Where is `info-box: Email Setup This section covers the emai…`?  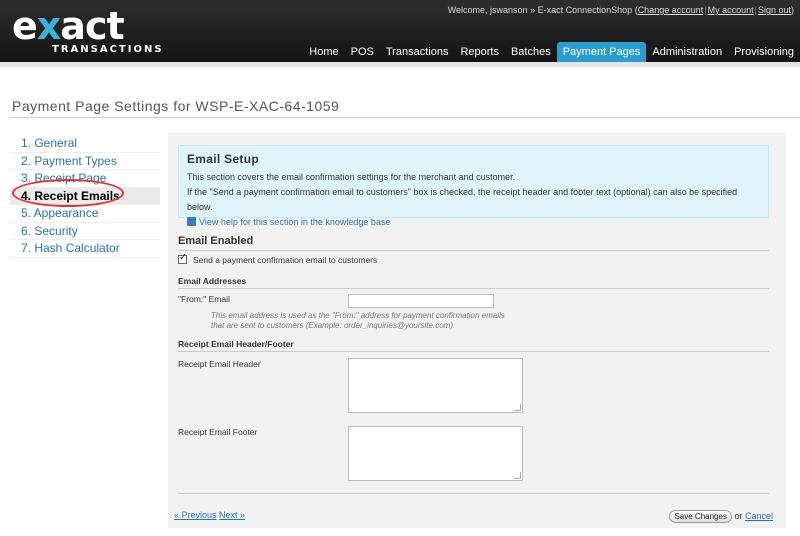 info-box: Email Setup This section covers the emai… is located at coordinates (473, 186).